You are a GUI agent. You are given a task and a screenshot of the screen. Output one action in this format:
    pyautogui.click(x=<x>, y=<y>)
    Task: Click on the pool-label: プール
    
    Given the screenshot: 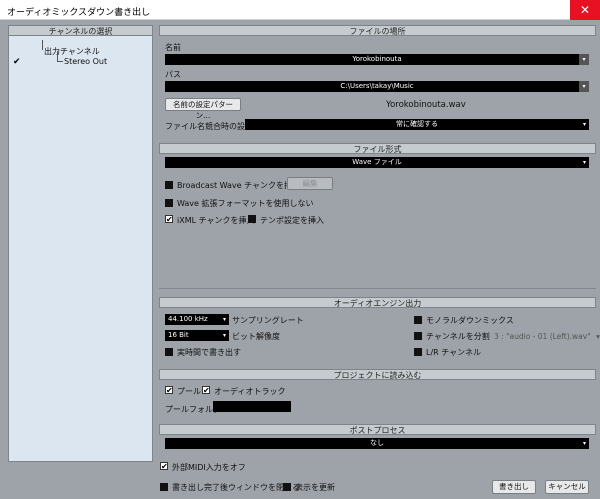 What is the action you would take?
    pyautogui.click(x=189, y=391)
    